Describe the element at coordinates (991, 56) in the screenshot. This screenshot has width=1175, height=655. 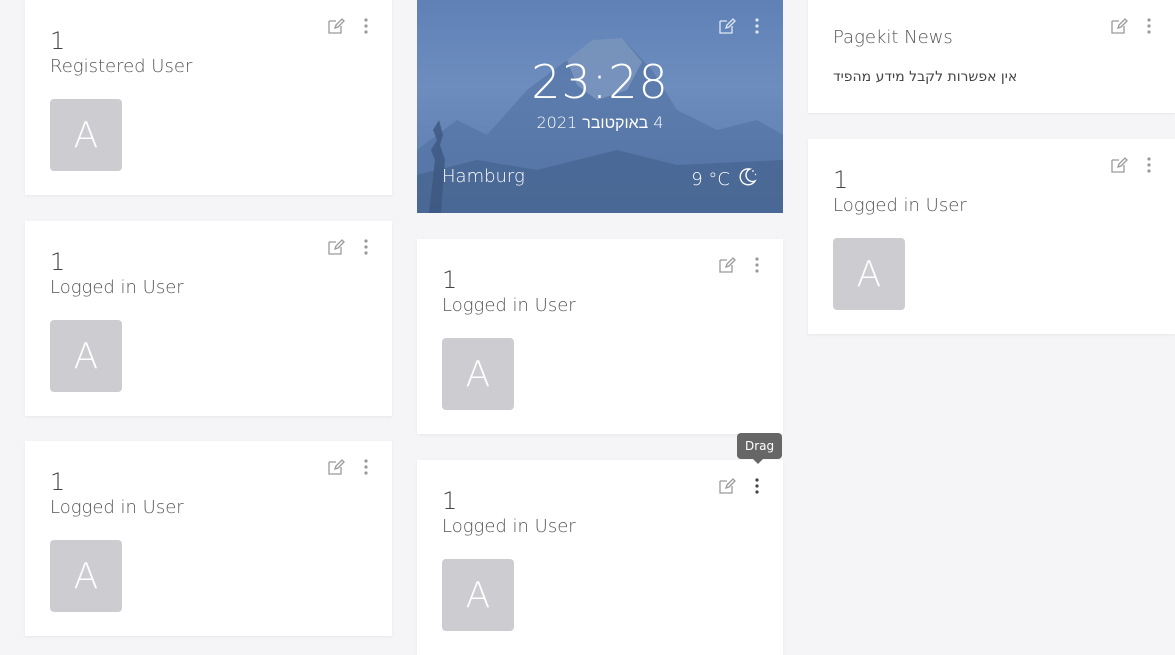
I see `news-widget: Pagekit News אין אפשרות לקבל מידע מהפיד` at that location.